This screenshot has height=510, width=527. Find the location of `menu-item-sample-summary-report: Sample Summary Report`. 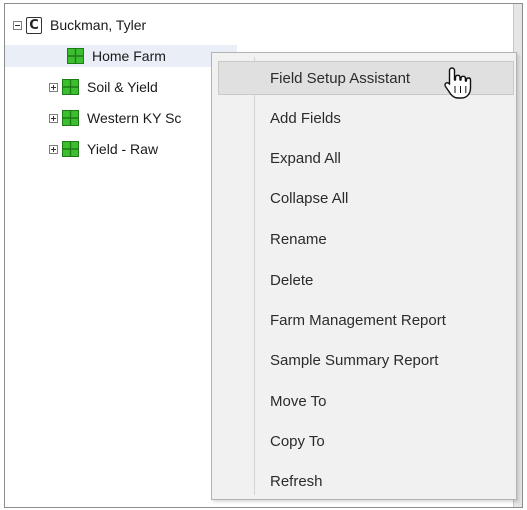

menu-item-sample-summary-report: Sample Summary Report is located at coordinates (366, 360).